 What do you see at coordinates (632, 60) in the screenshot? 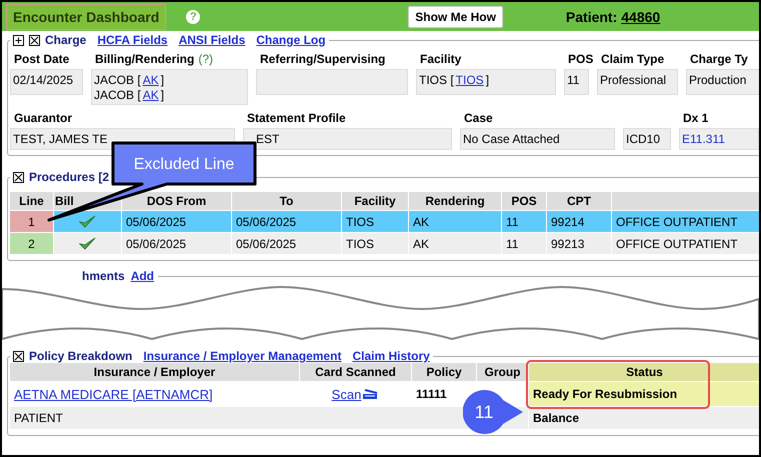
I see `field-label: Claim Type` at bounding box center [632, 60].